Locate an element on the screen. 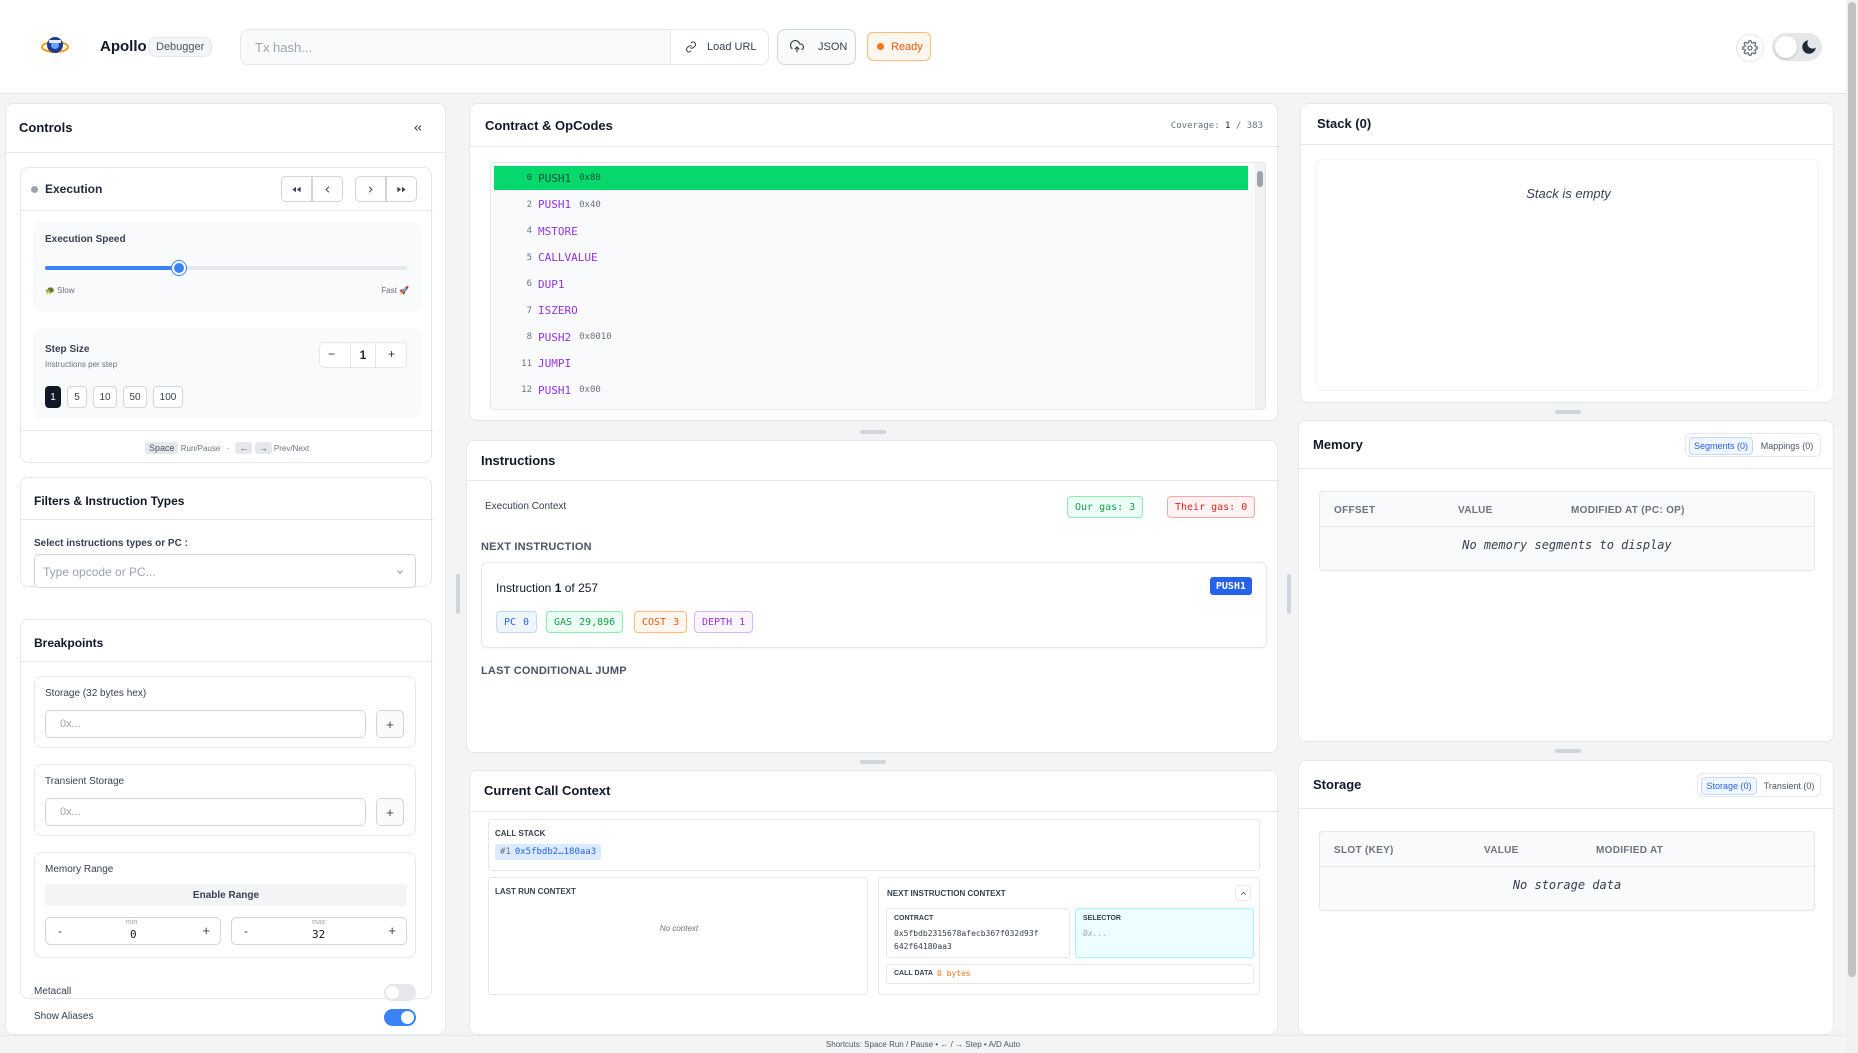 This screenshot has width=1858, height=1053. opcode-pc: 6 is located at coordinates (529, 284).